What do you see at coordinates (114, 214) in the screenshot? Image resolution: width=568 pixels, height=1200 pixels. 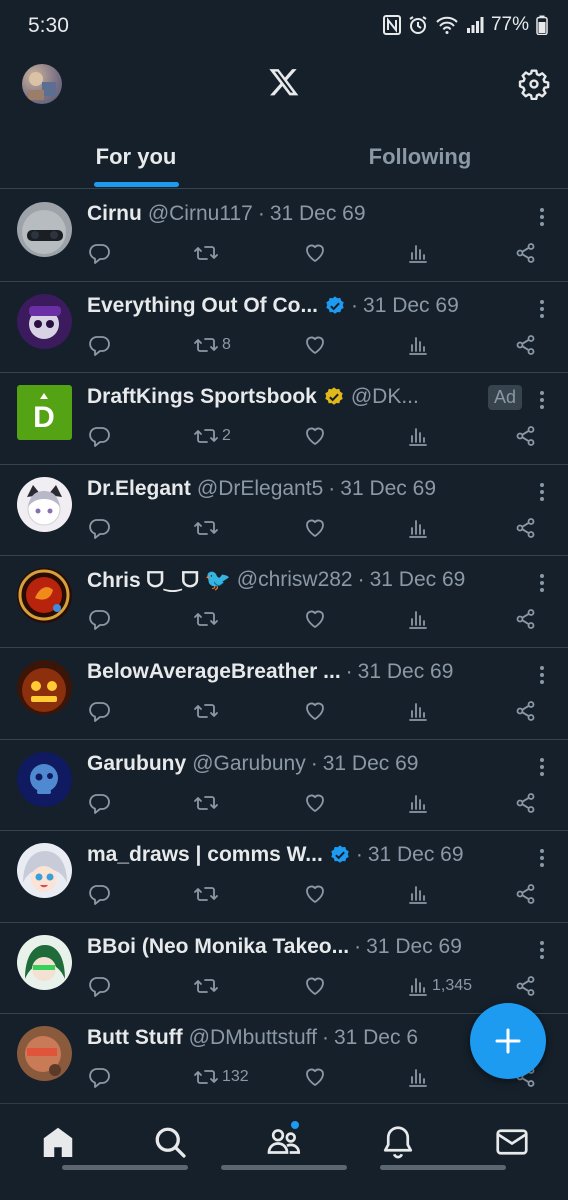 I see `author-name: Cirnu` at bounding box center [114, 214].